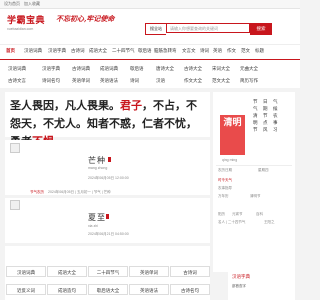 The image size is (320, 300). Describe the element at coordinates (239, 286) in the screenshot. I see `side-dictionary-item: 部首查字` at that location.